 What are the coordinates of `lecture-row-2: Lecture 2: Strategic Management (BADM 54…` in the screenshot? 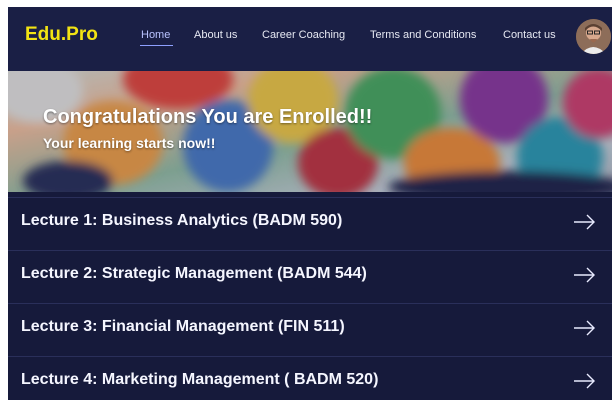 It's located at (310, 276).